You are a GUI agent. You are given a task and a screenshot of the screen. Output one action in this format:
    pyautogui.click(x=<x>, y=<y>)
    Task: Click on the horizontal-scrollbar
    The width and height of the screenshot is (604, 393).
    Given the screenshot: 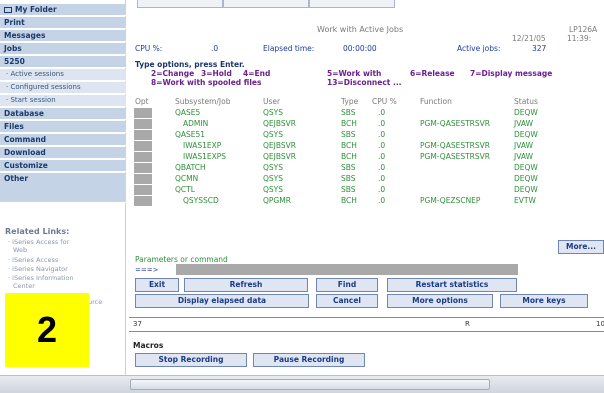 What is the action you would take?
    pyautogui.click(x=302, y=384)
    